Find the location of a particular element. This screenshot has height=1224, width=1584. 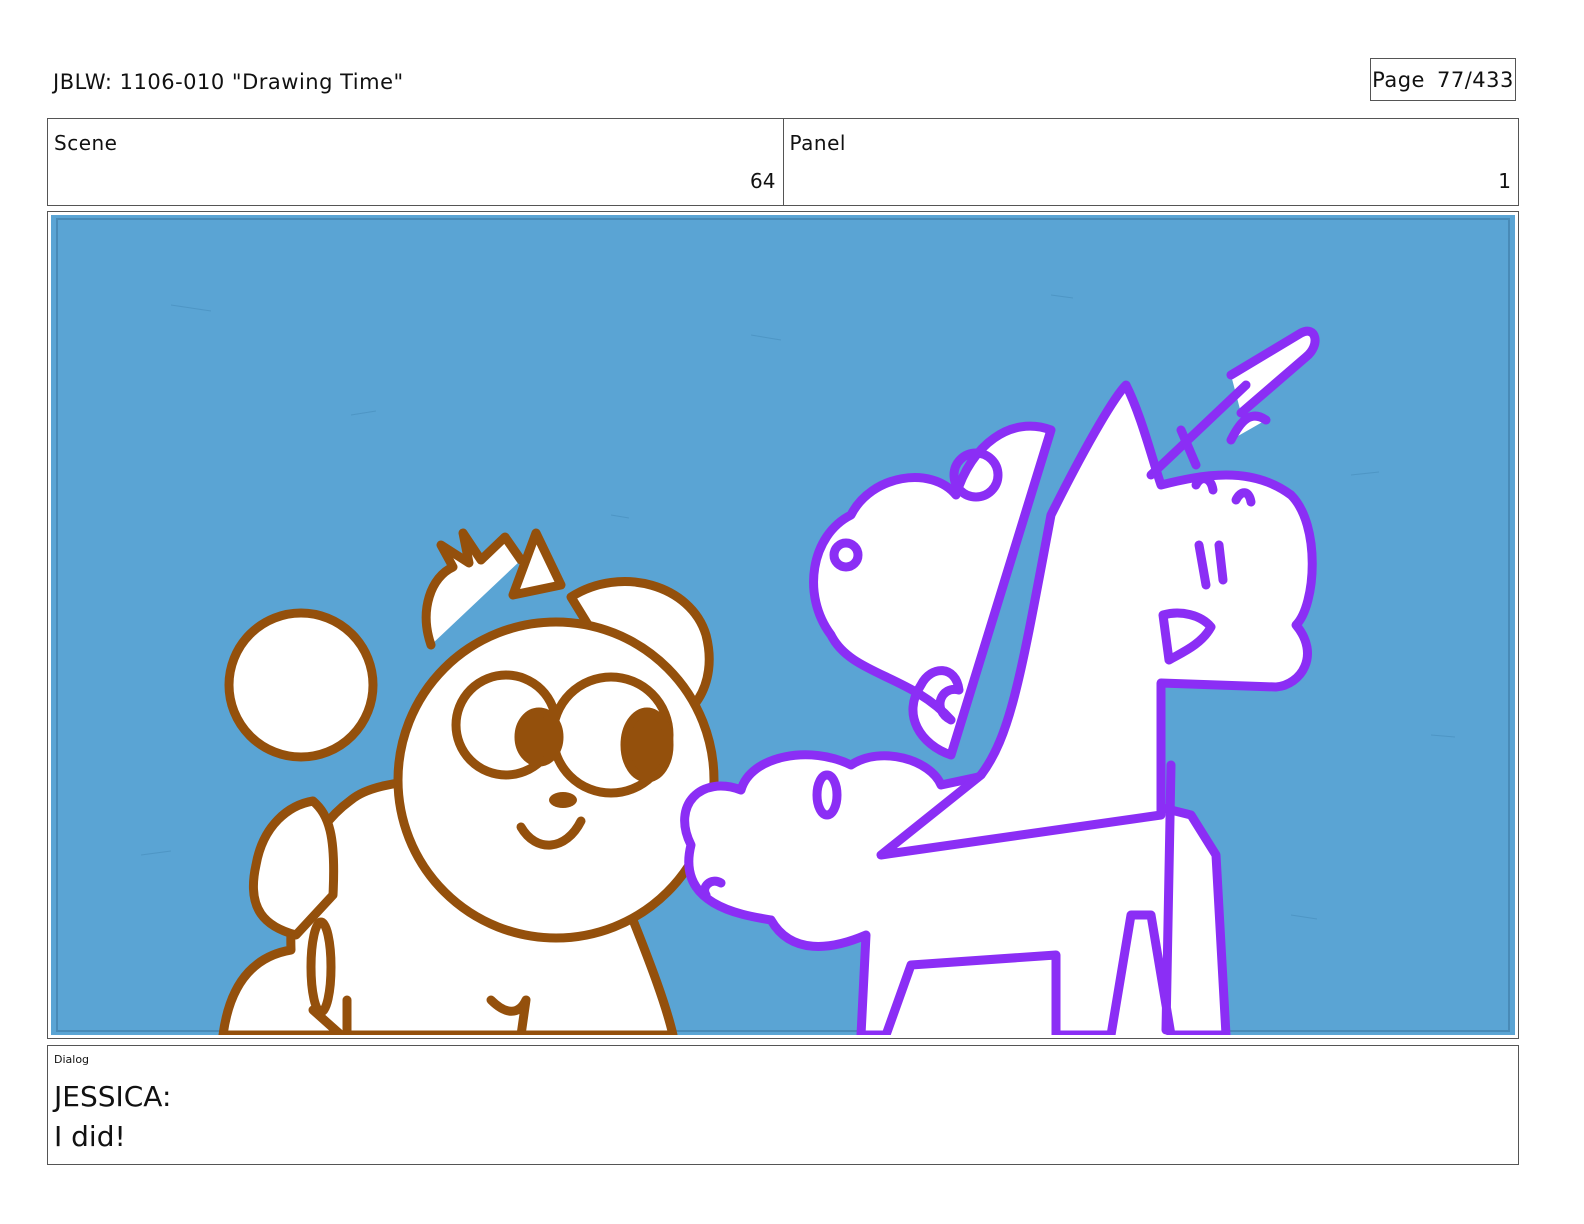

panel-cell: Panel 1 is located at coordinates (1150, 162).